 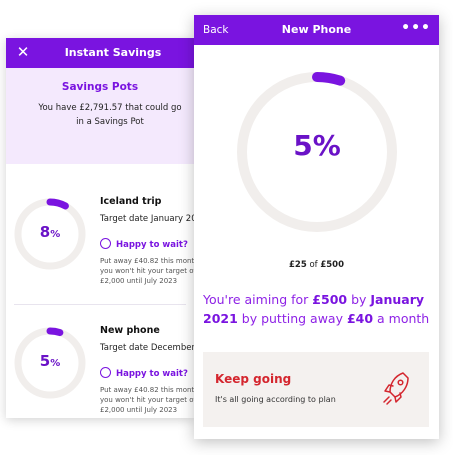 I want to click on goal-text: by putting away, so click(x=292, y=318).